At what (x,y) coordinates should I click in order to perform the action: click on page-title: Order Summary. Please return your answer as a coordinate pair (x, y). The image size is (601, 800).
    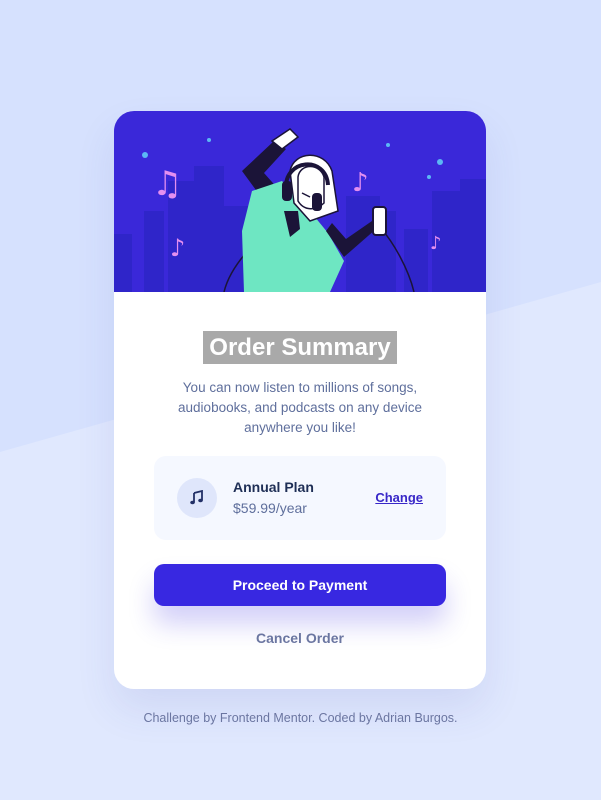
    Looking at the image, I should click on (300, 347).